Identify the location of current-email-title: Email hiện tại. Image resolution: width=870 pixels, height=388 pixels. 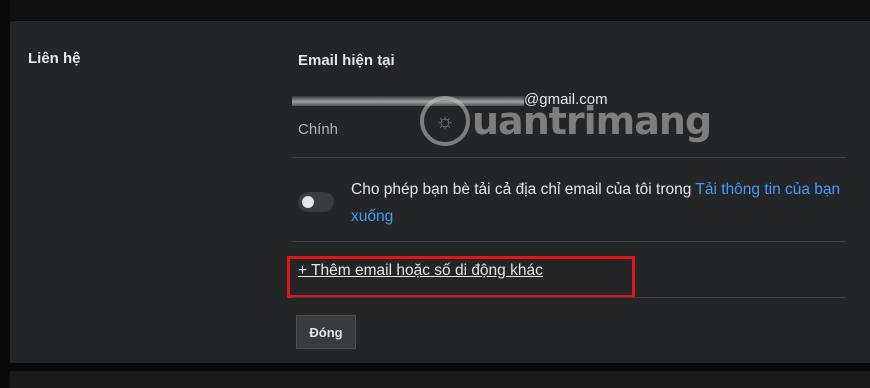
(346, 60).